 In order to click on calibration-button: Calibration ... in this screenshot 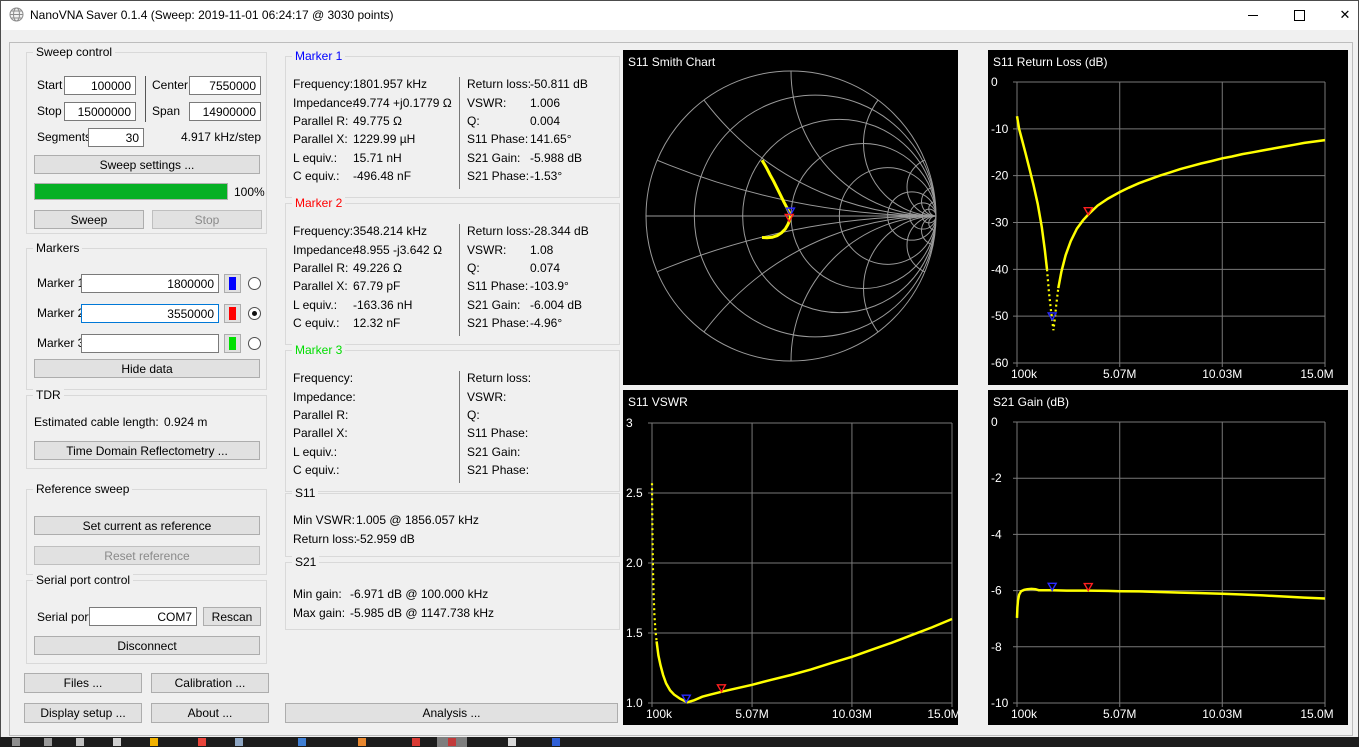, I will do `click(210, 683)`.